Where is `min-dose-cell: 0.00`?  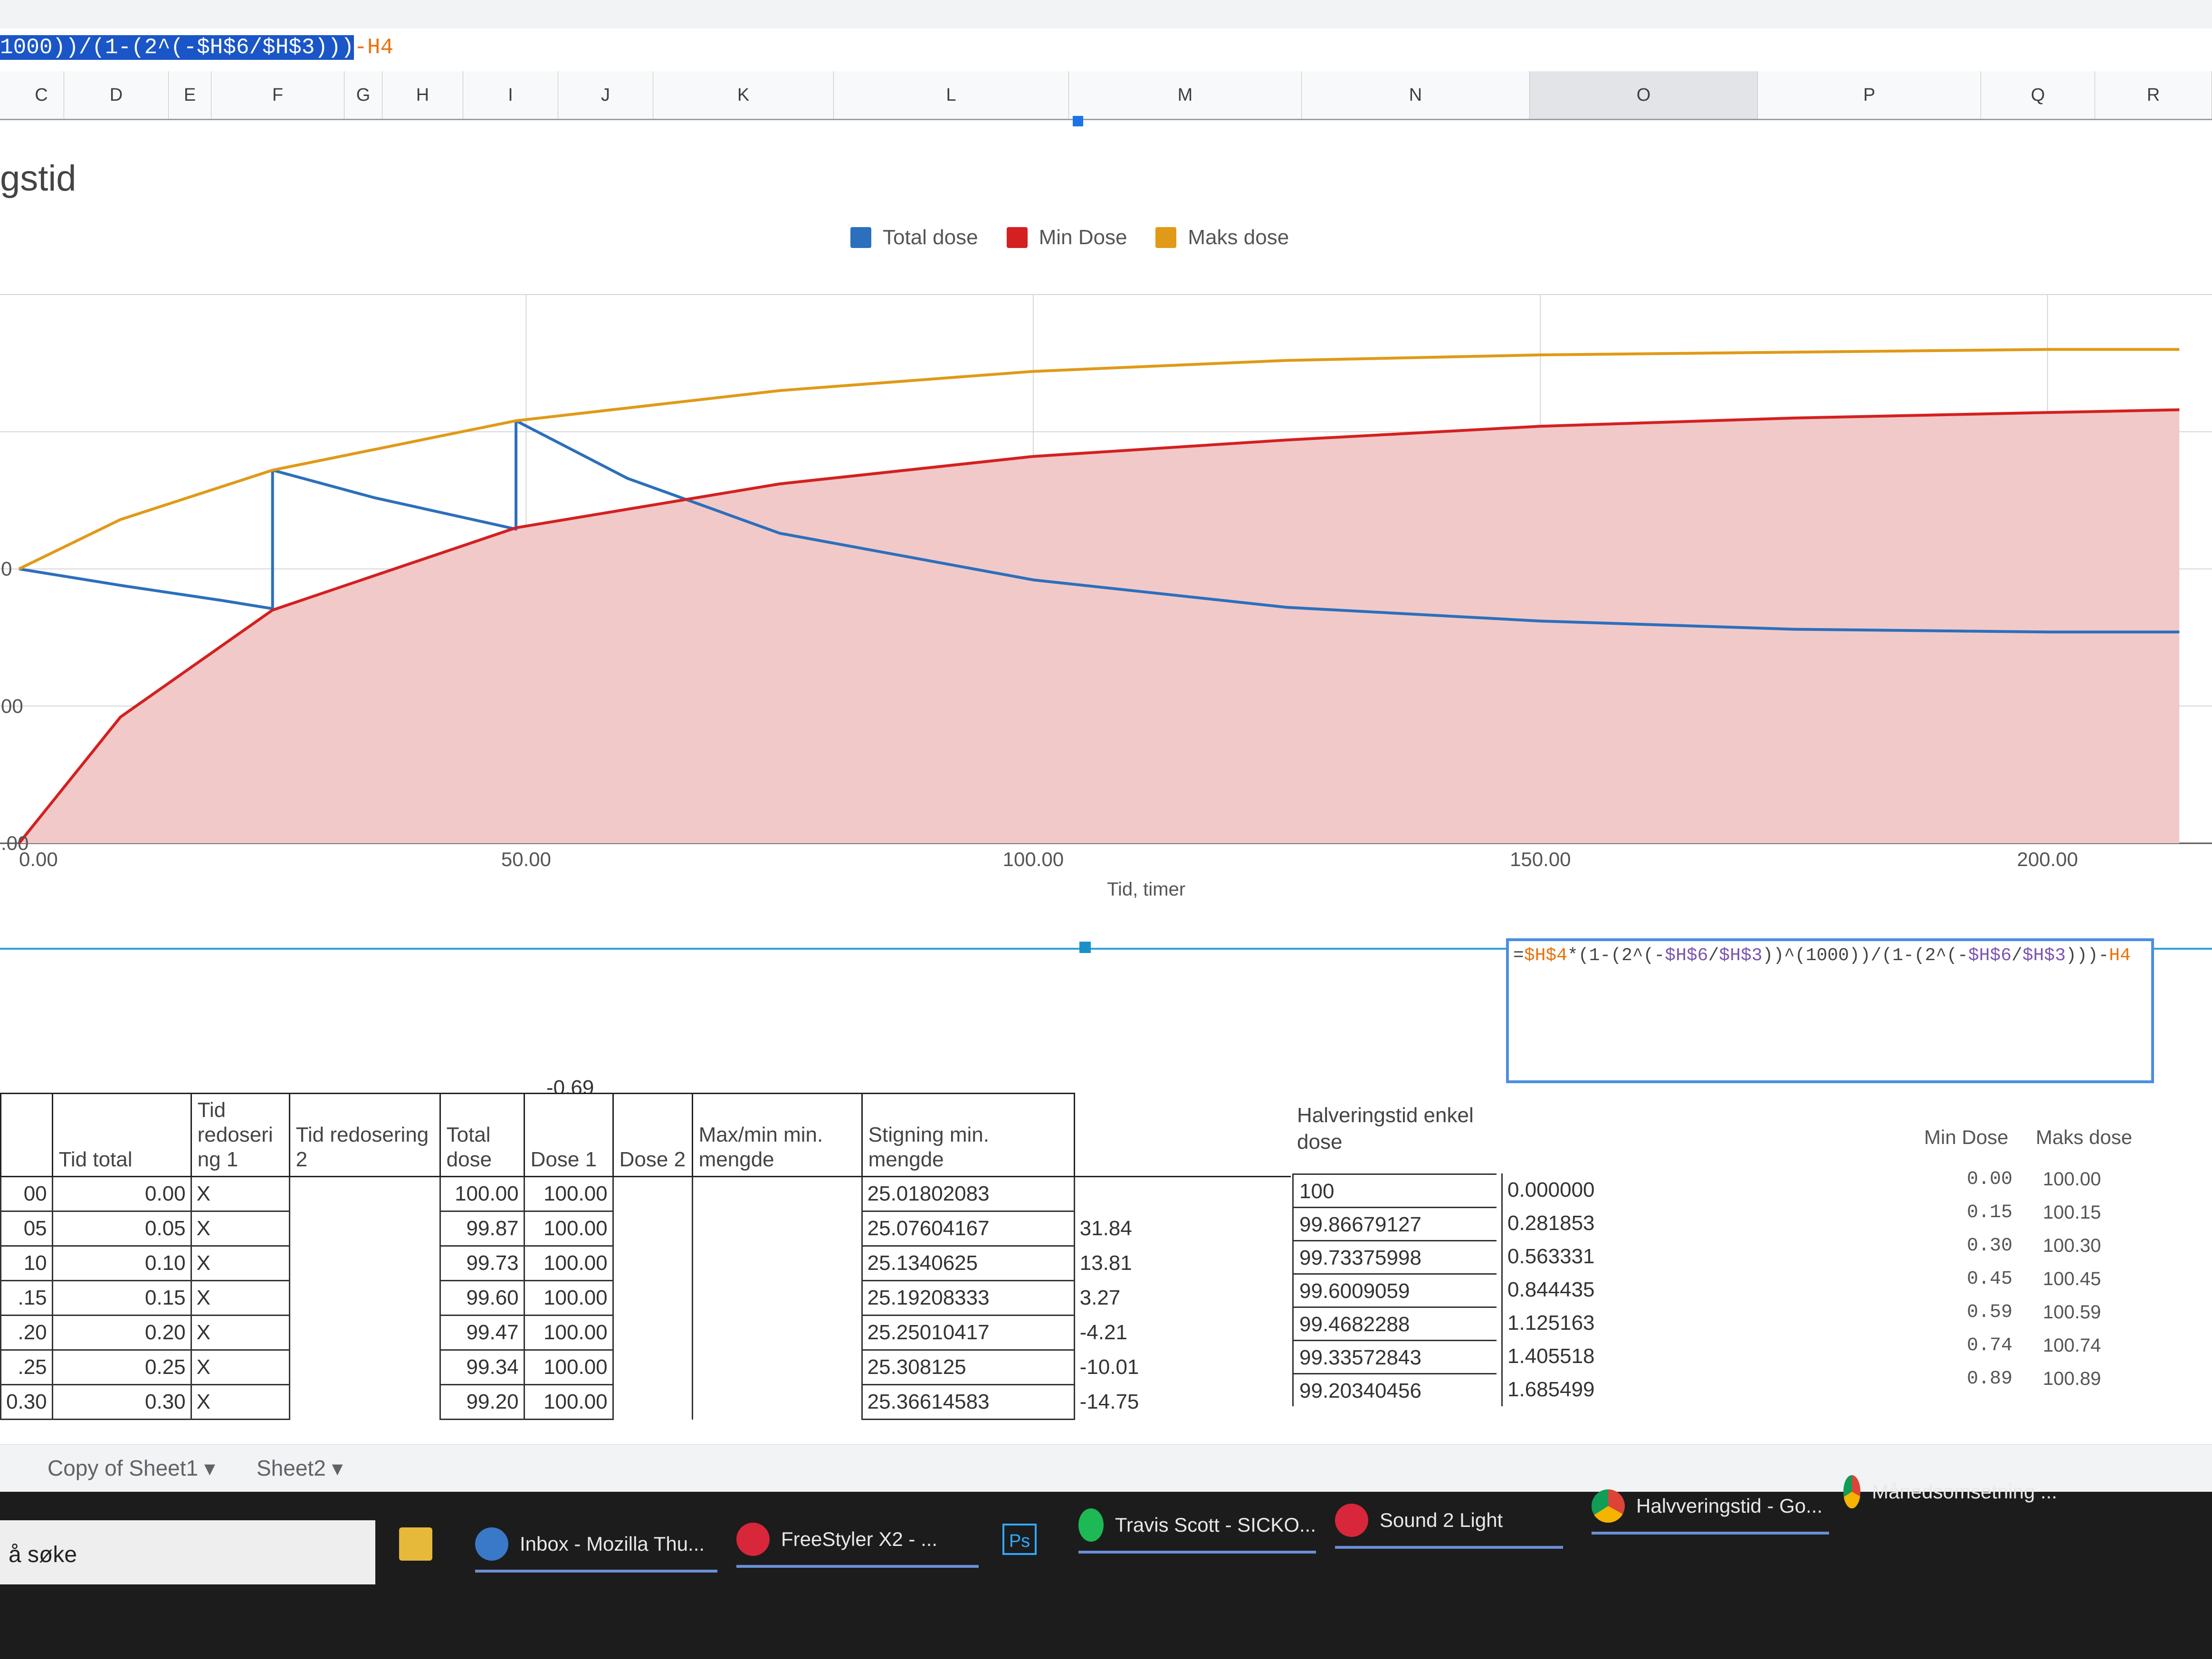 min-dose-cell: 0.00 is located at coordinates (1990, 1179).